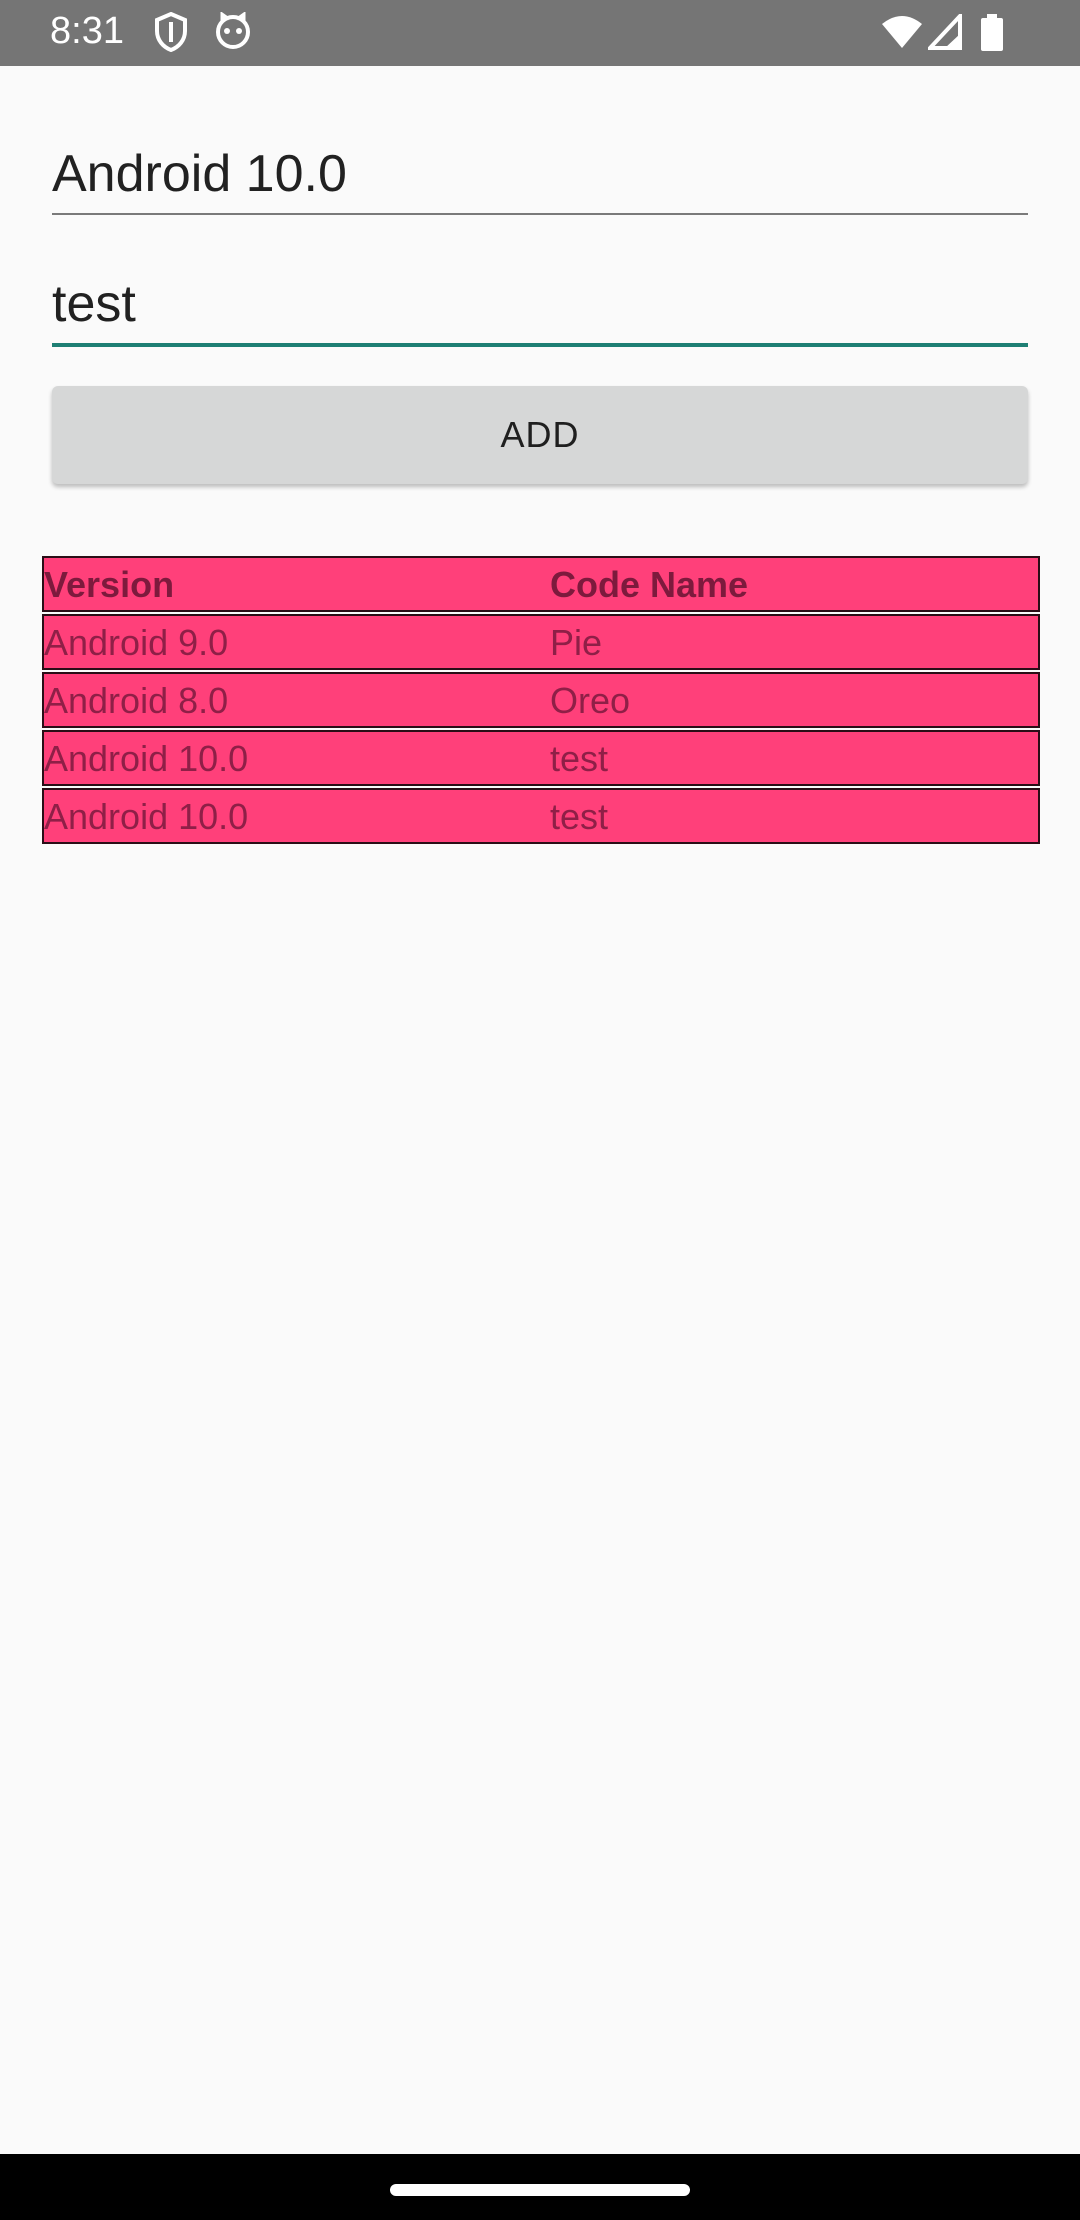 The height and width of the screenshot is (2220, 1080). I want to click on add-button: ADD, so click(540, 435).